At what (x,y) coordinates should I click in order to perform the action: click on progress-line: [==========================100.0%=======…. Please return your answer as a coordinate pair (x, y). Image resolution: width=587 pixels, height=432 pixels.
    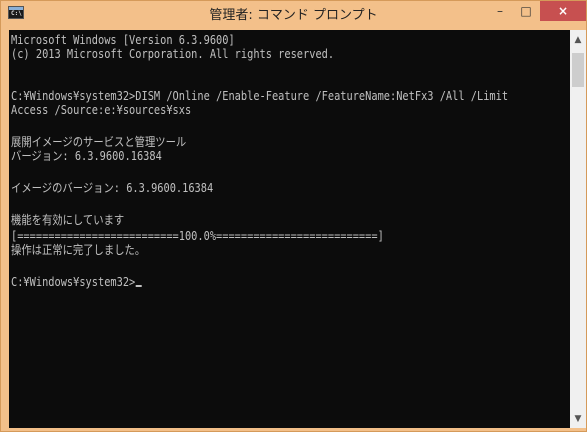
    Looking at the image, I should click on (197, 236).